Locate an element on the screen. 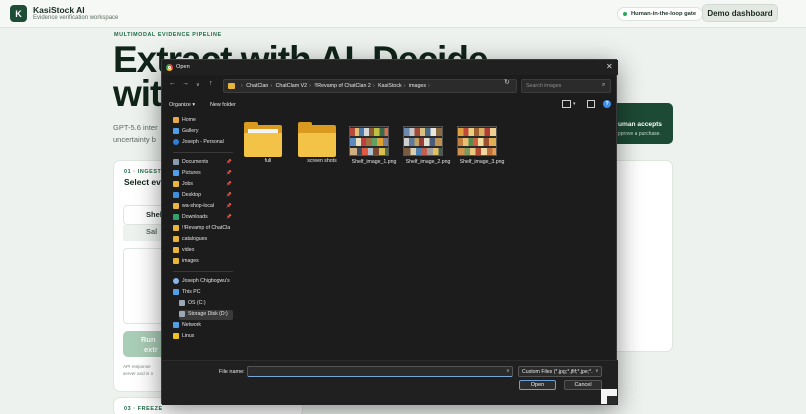  file-name-input is located at coordinates (380, 371).